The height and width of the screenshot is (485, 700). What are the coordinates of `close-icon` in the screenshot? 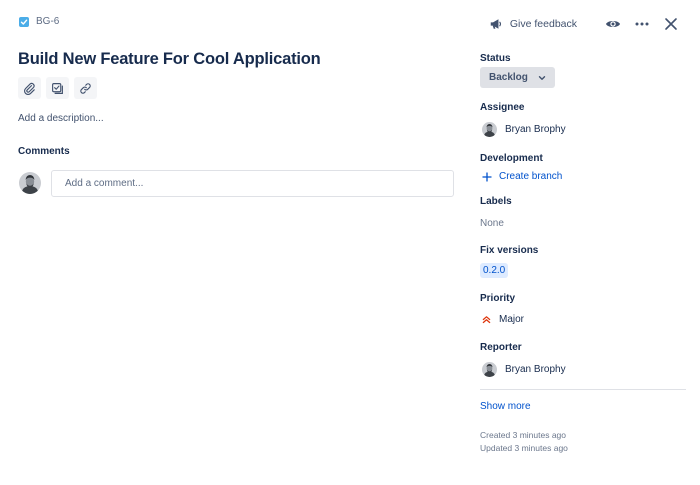 It's located at (671, 24).